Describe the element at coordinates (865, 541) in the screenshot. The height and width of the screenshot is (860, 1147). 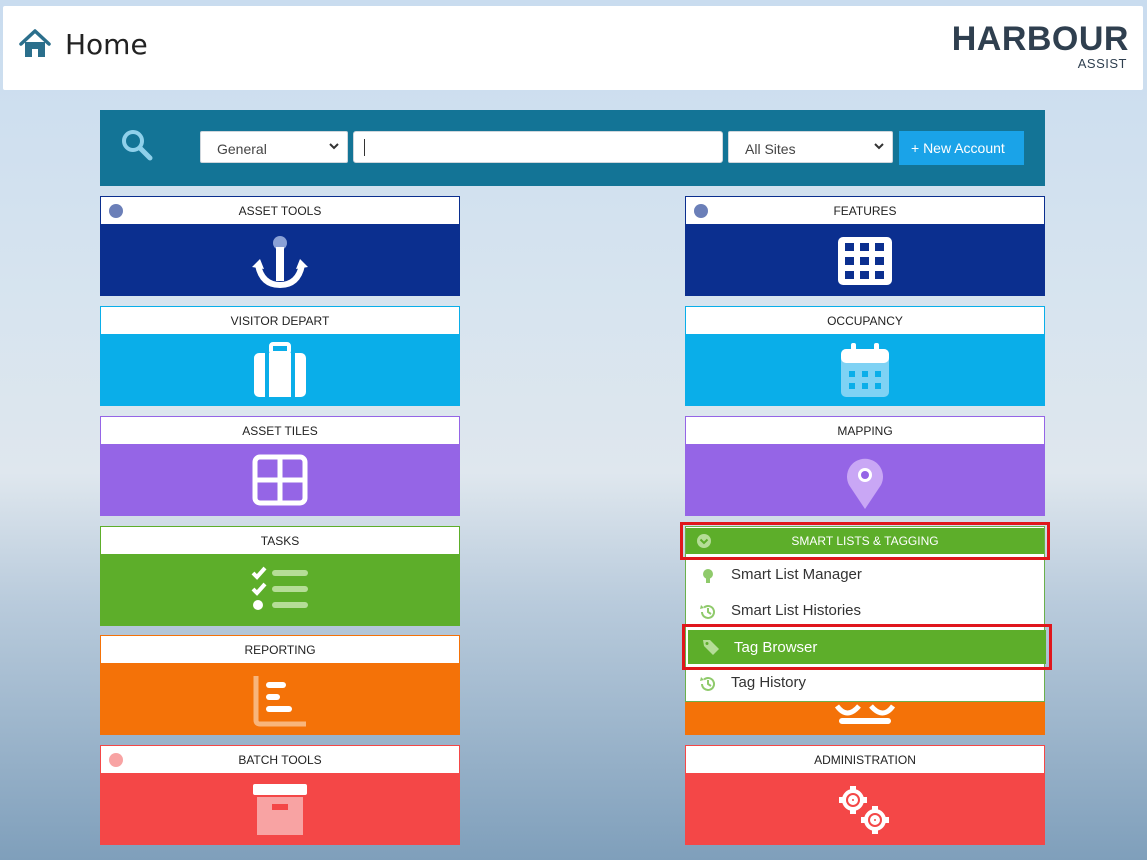
I see `smart-lists-tagging-header: SMART LISTS & TAGGING` at that location.